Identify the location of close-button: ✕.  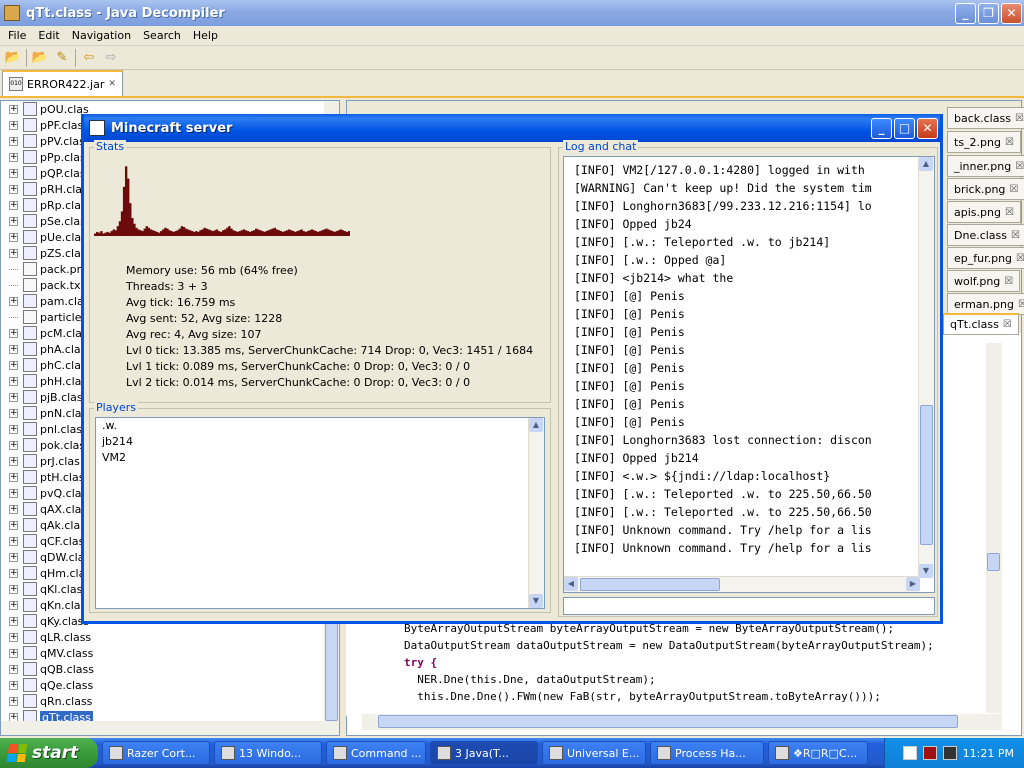
(1011, 13).